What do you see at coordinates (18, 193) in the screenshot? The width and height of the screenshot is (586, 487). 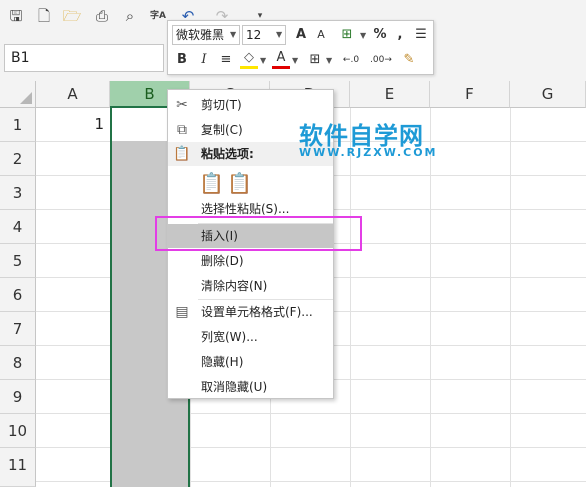 I see `row-header-3: 3` at bounding box center [18, 193].